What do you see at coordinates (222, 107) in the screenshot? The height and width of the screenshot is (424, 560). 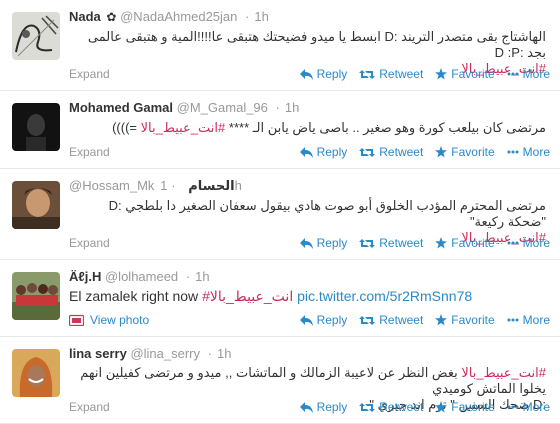 I see `user-handle: @M_Gamal_96` at bounding box center [222, 107].